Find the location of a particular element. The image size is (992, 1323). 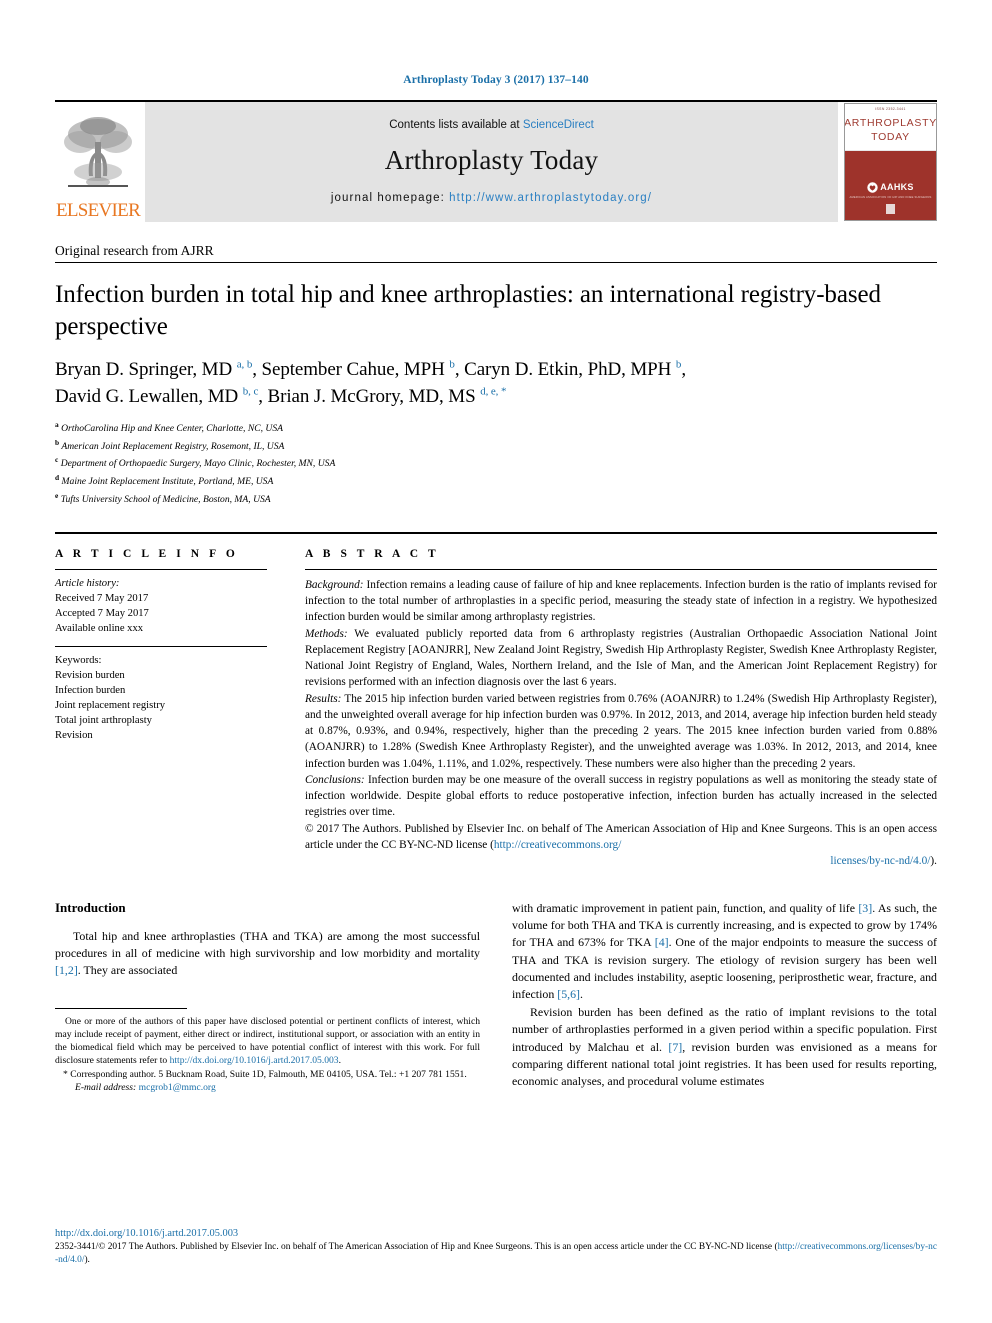

introduction-heading: Introduction is located at coordinates (90, 907).